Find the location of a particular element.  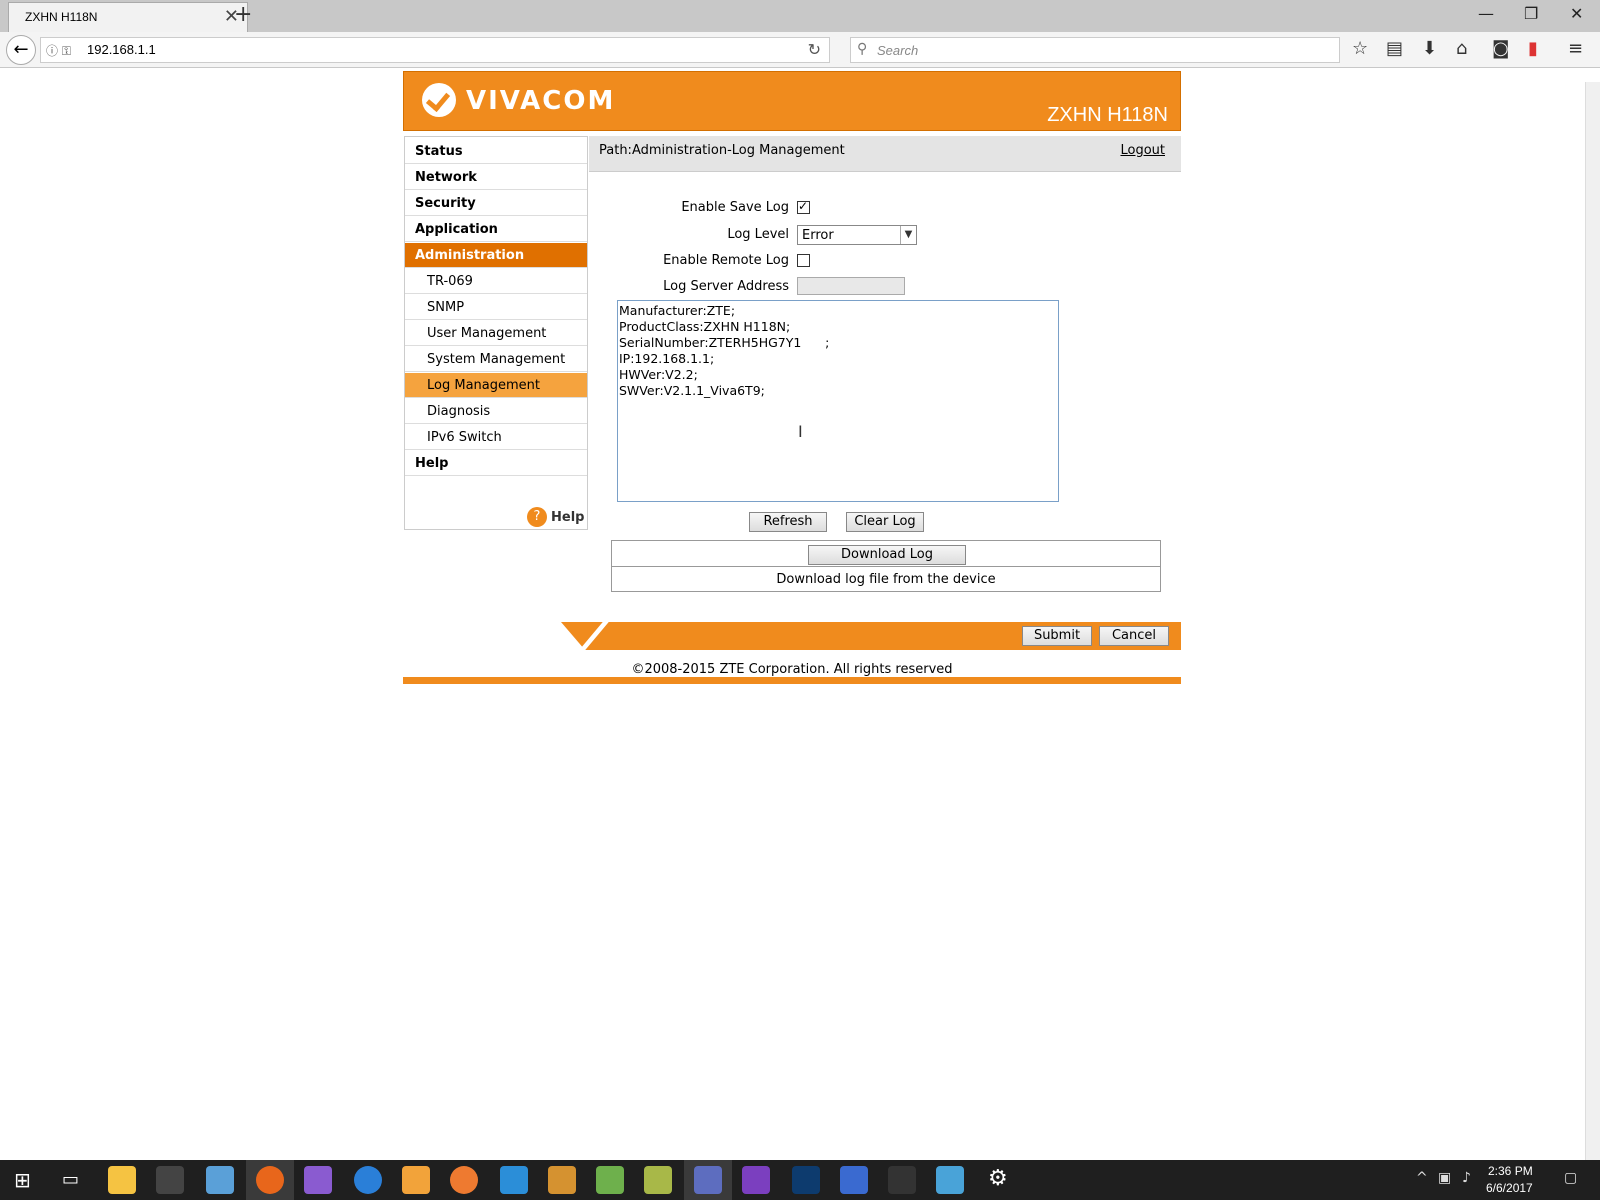

sidebar-item-diagnosis: Diagnosis is located at coordinates (496, 411).